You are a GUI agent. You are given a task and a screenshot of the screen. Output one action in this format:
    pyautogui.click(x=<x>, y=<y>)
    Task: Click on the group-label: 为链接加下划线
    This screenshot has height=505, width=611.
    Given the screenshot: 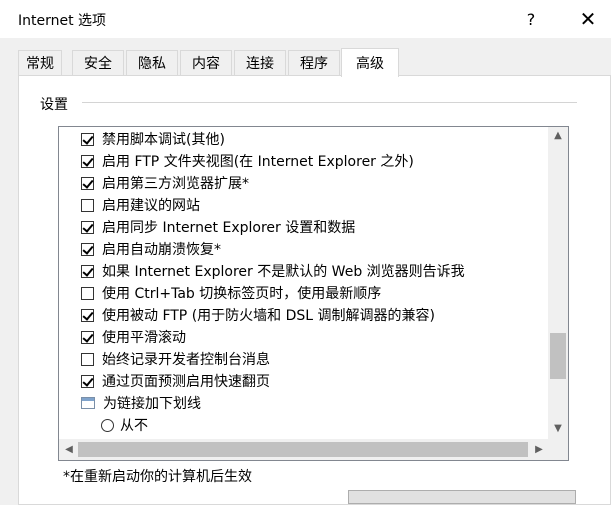 What is the action you would take?
    pyautogui.click(x=152, y=404)
    